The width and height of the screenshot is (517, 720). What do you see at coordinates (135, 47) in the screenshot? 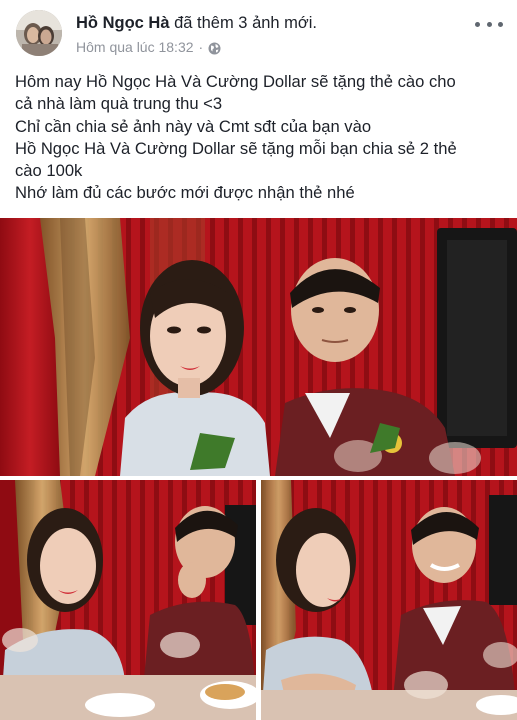
I see `post-timestamp: Hôm qua lúc 18:32` at bounding box center [135, 47].